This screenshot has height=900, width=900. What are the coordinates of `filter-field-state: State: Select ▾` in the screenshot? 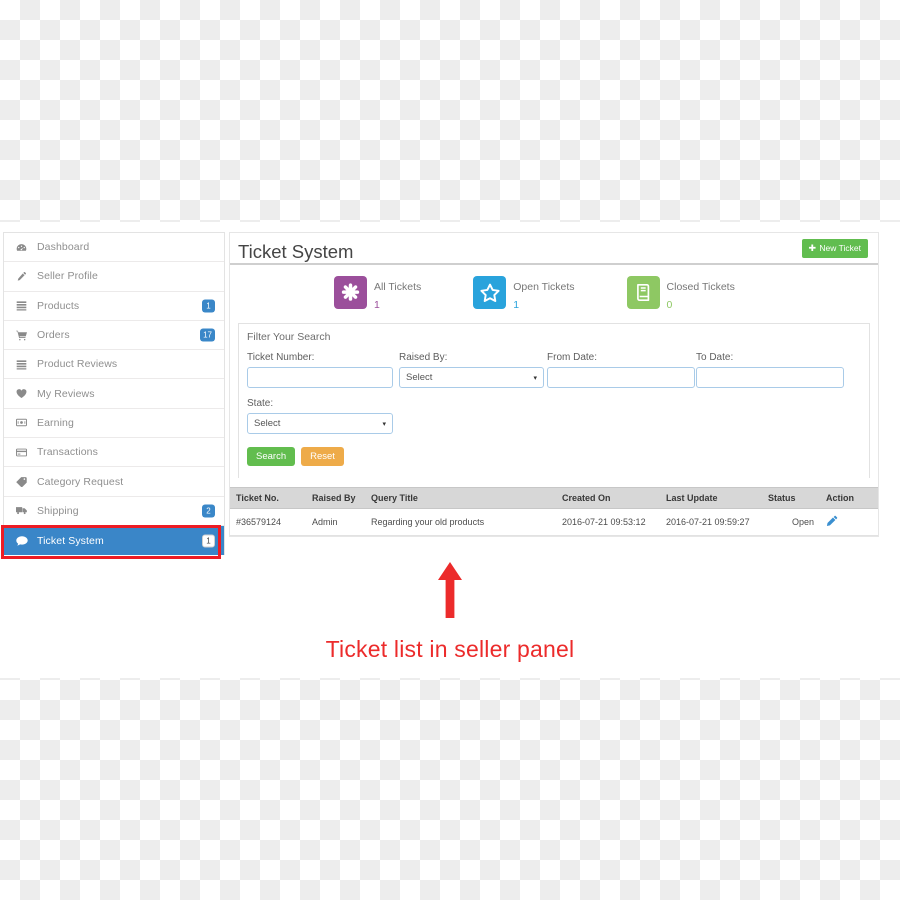 It's located at (554, 416).